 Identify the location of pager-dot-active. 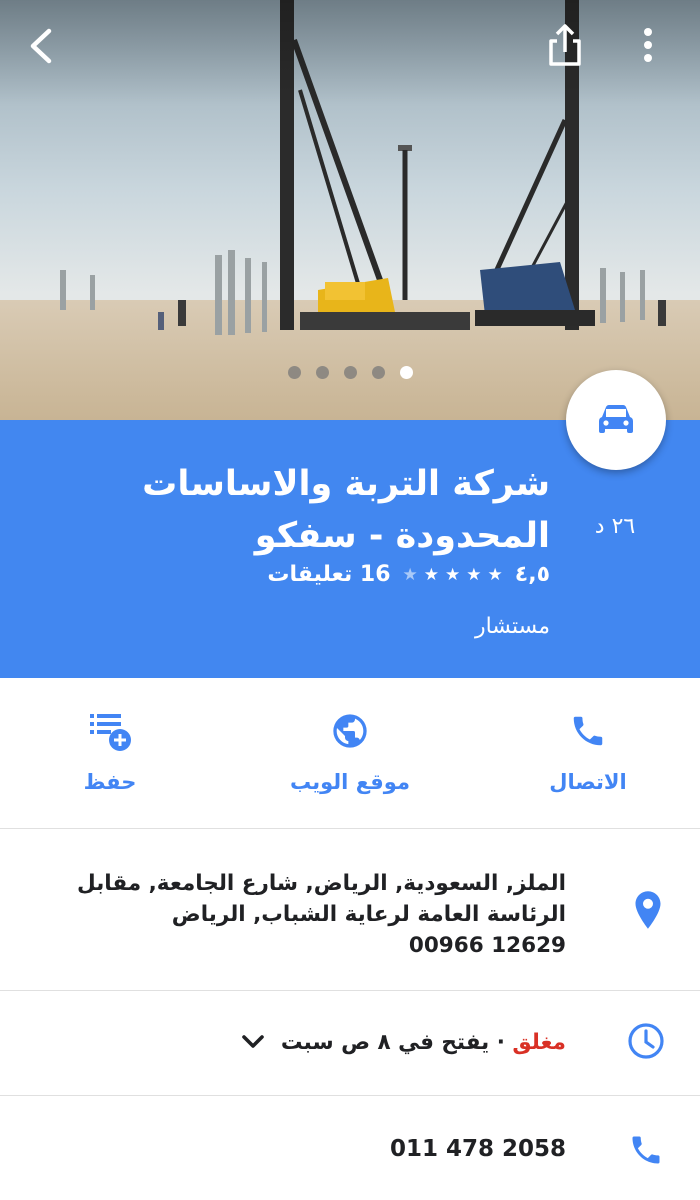
(406, 372).